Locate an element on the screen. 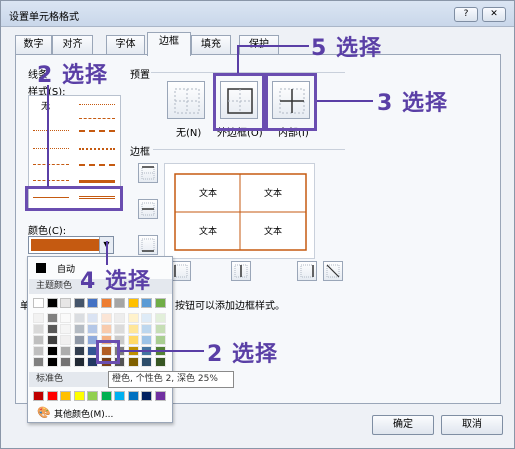 The width and height of the screenshot is (515, 449). line-style-dash is located at coordinates (51, 164).